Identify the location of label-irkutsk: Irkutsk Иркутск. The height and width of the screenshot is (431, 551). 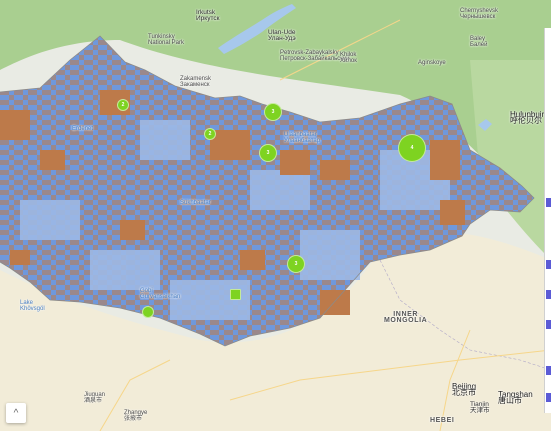
(208, 15).